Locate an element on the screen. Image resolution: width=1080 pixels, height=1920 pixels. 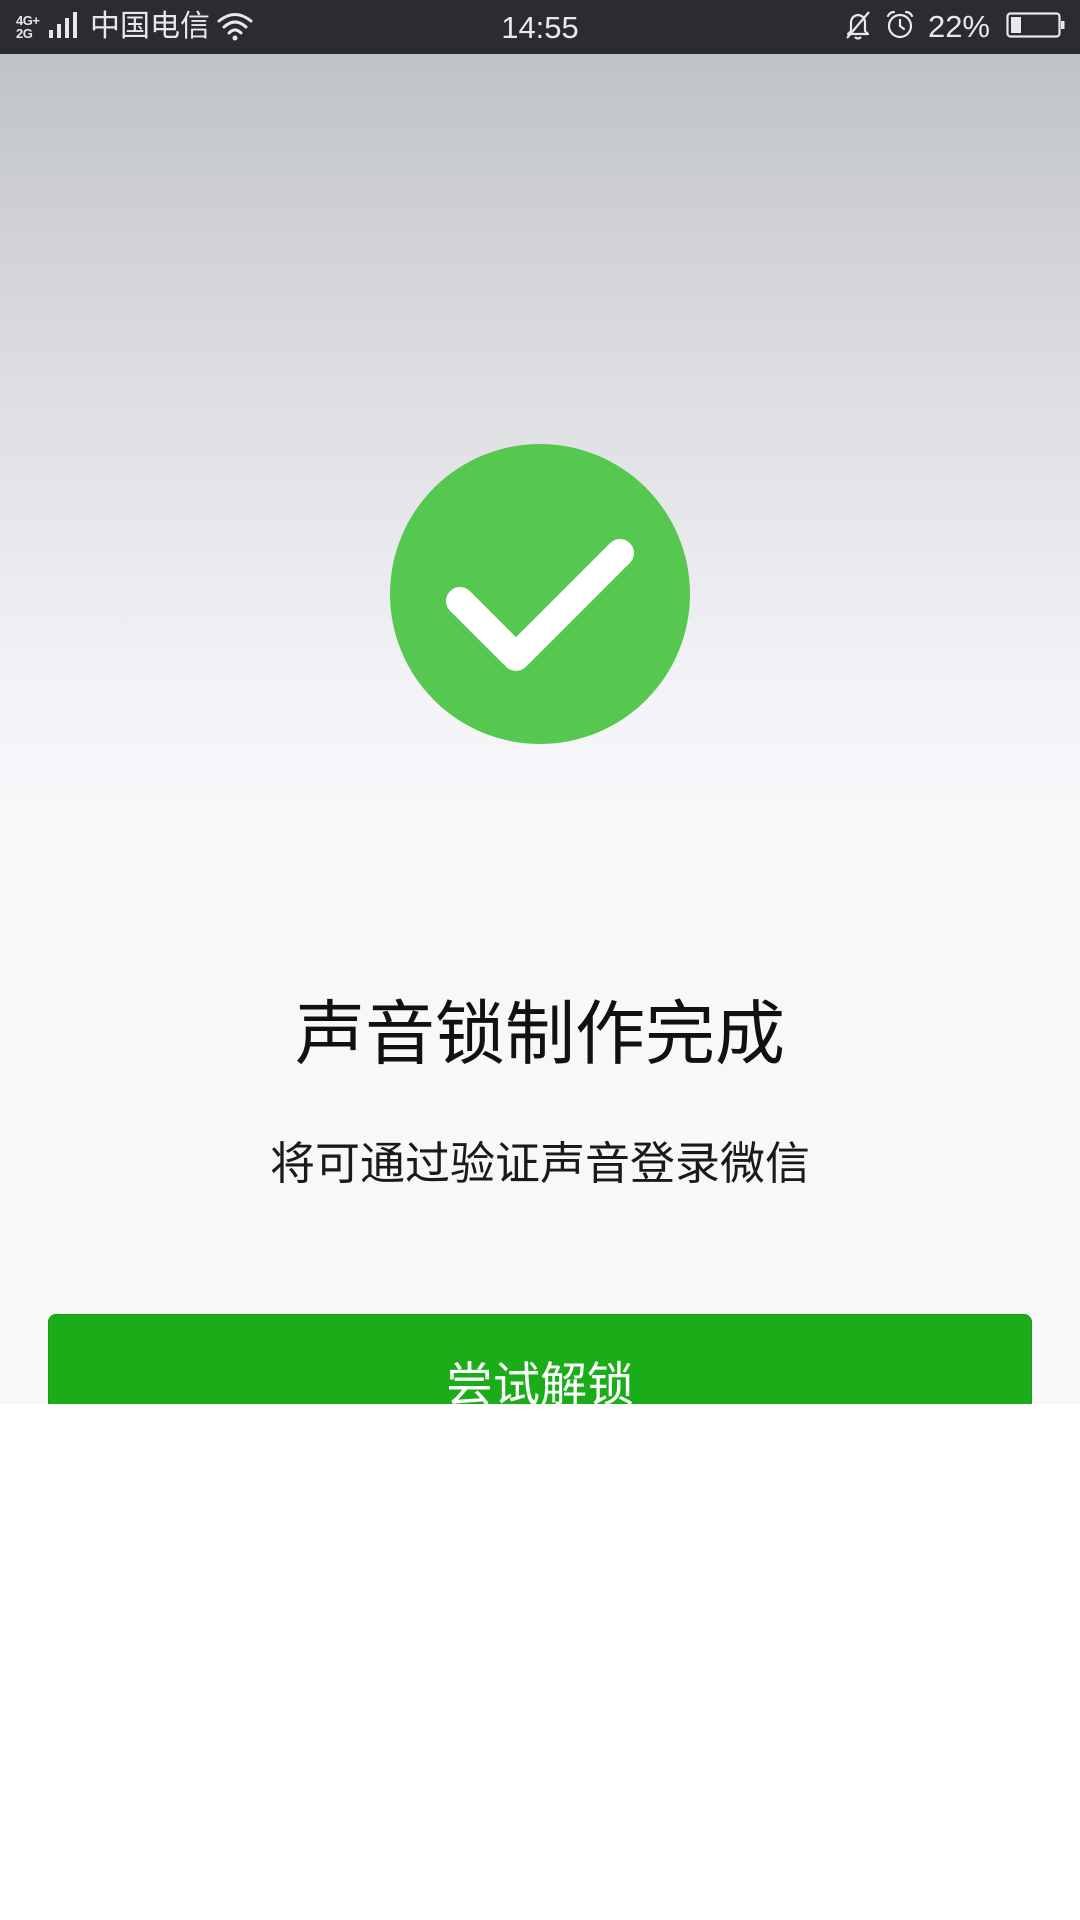
check-circle-icon is located at coordinates (540, 594).